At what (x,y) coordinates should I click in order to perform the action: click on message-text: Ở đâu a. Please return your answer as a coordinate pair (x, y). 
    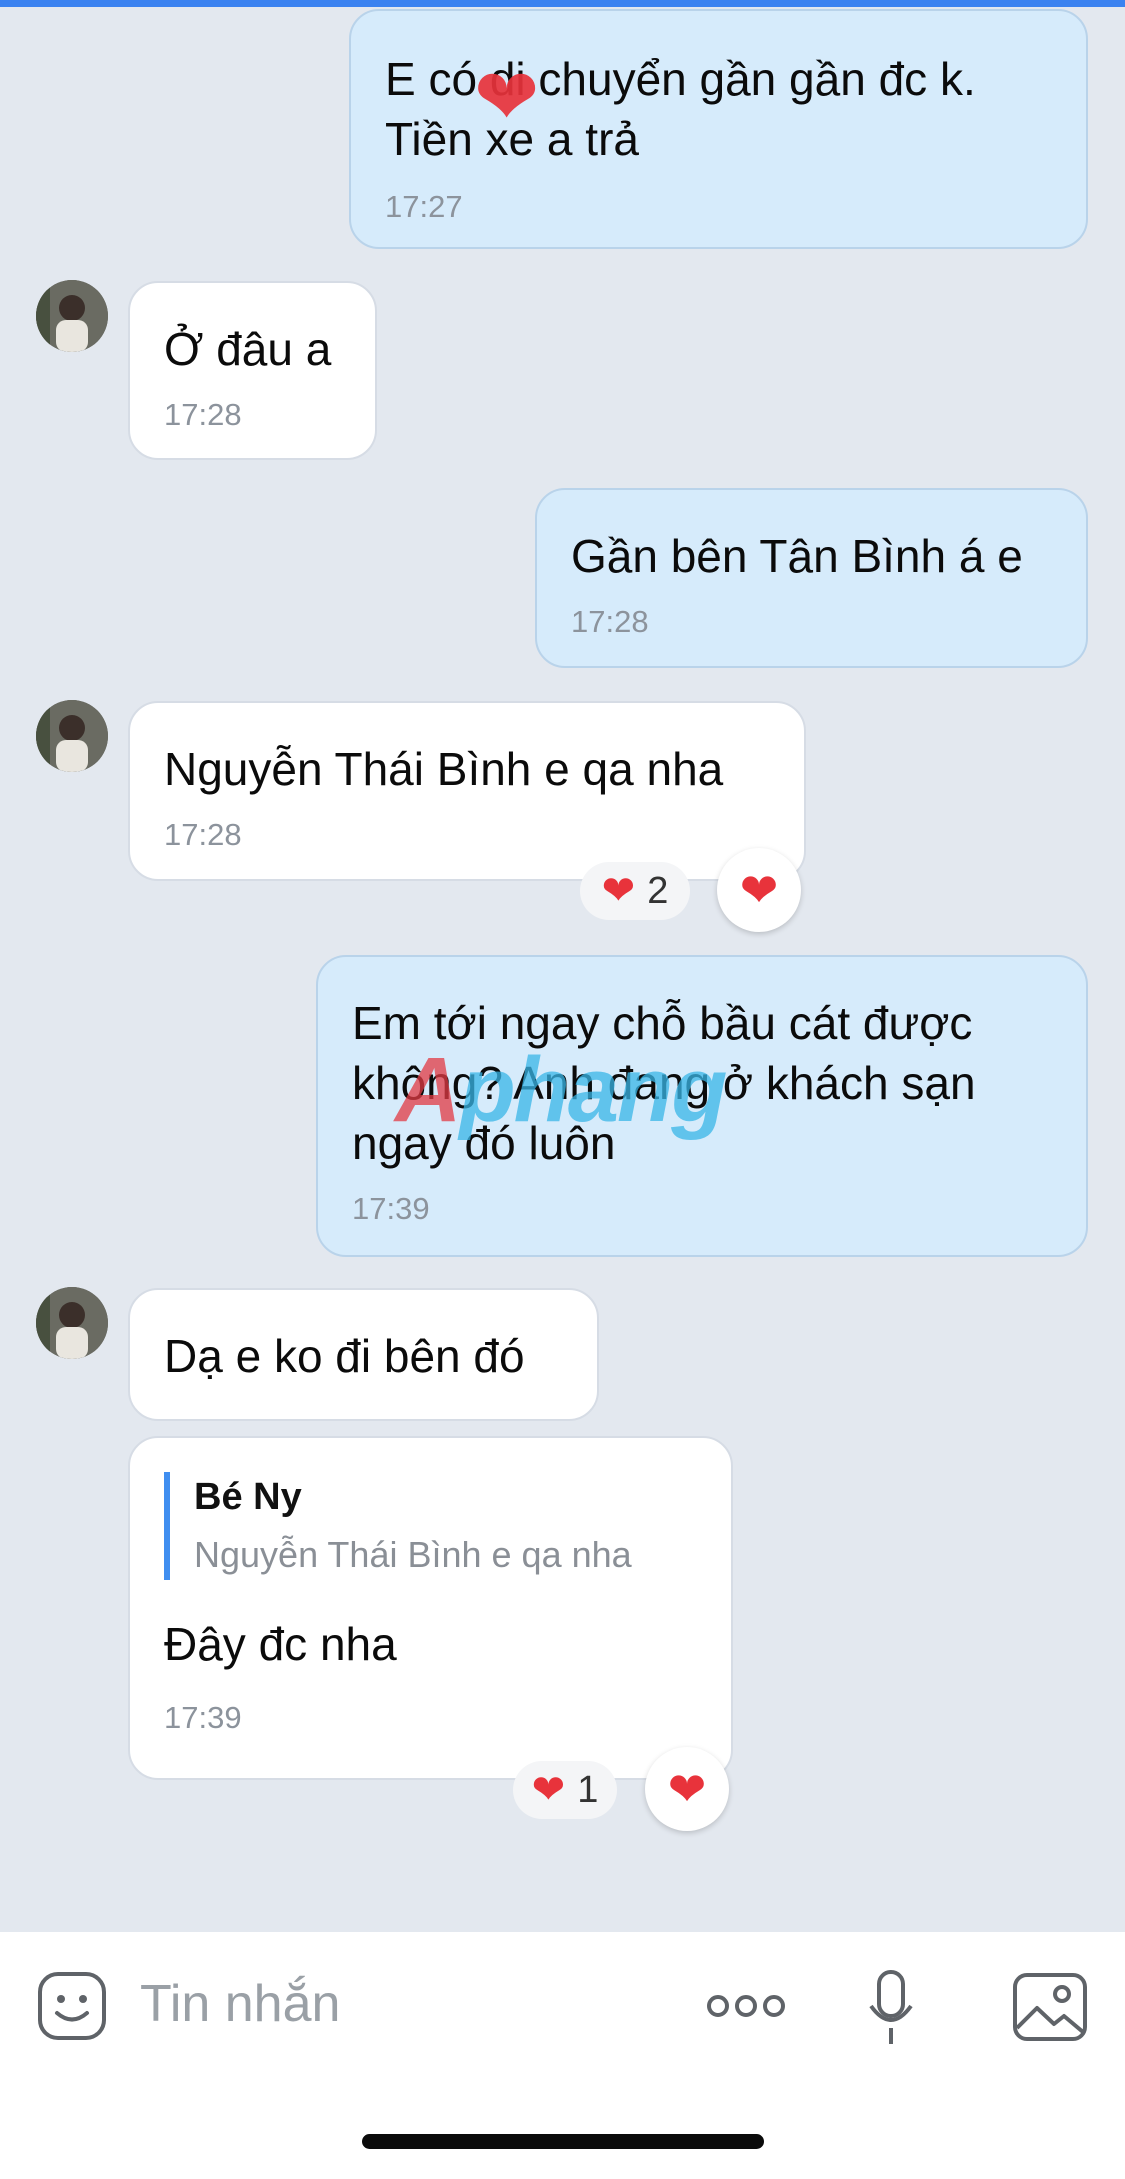
    Looking at the image, I should click on (248, 349).